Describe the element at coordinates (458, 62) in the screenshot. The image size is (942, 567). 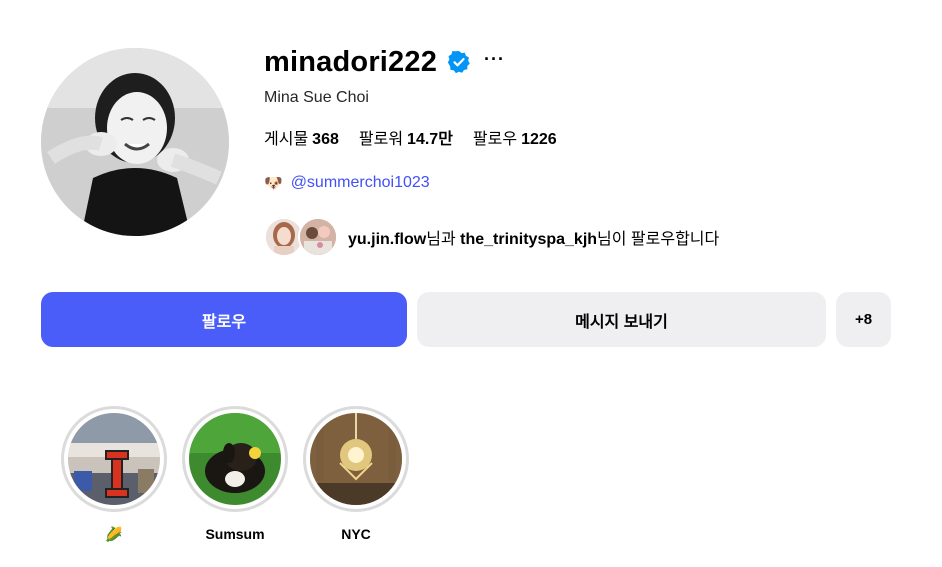
I see `verified-badge-icon` at that location.